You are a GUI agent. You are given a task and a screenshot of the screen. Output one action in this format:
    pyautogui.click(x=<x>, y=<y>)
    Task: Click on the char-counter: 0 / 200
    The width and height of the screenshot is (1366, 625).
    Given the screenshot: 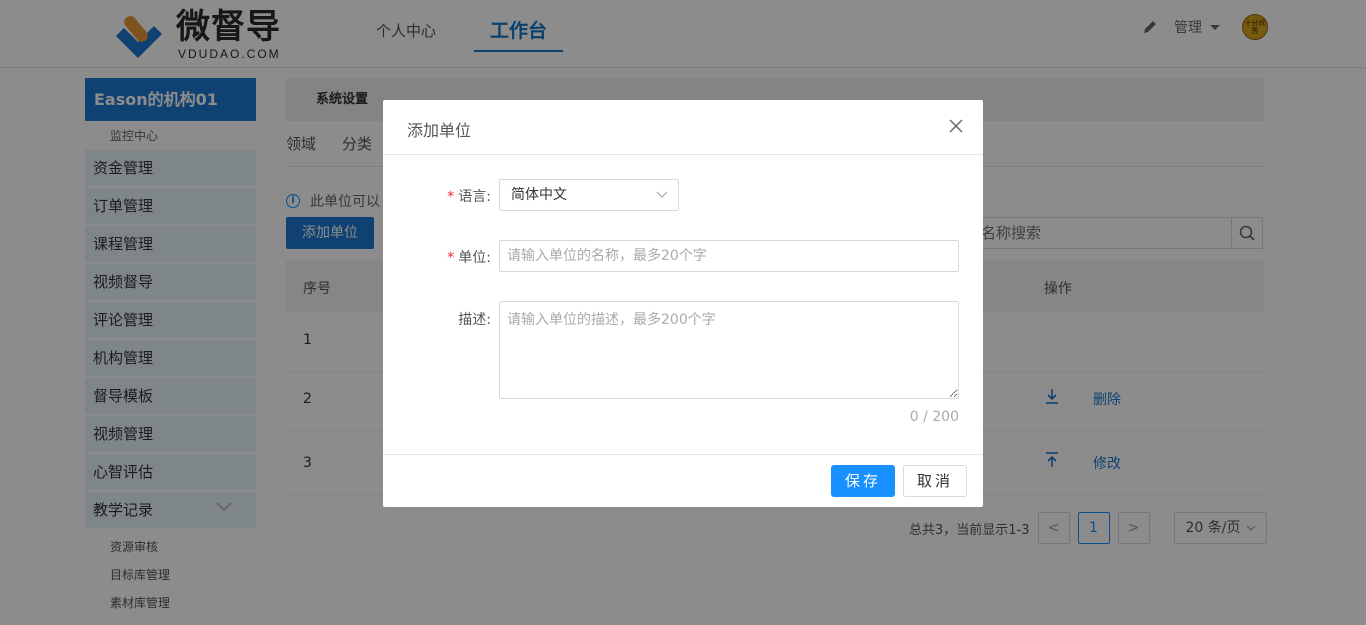 What is the action you would take?
    pyautogui.click(x=934, y=417)
    